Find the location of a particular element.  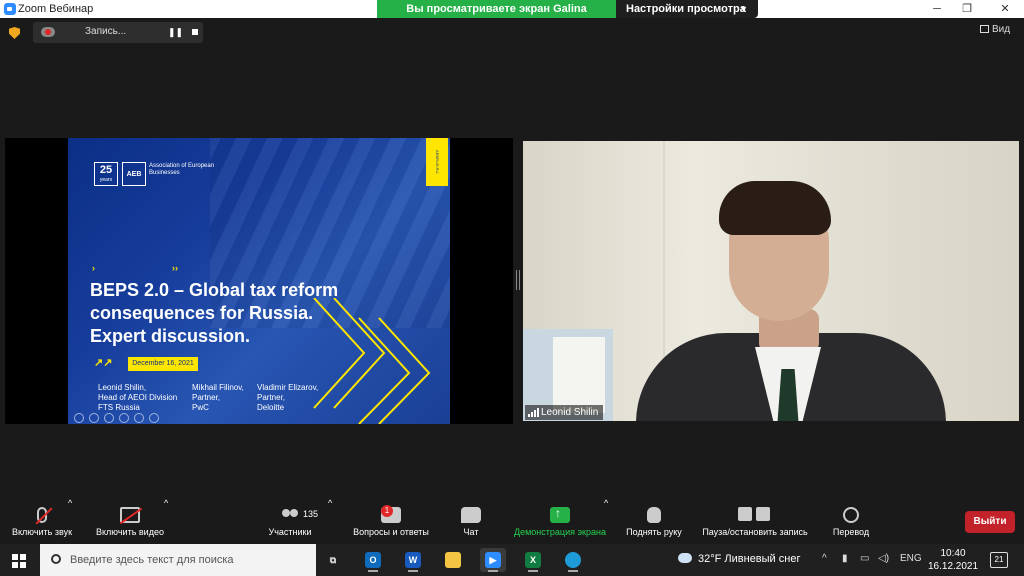

double-chevron-icon: ›› is located at coordinates (175, 268).